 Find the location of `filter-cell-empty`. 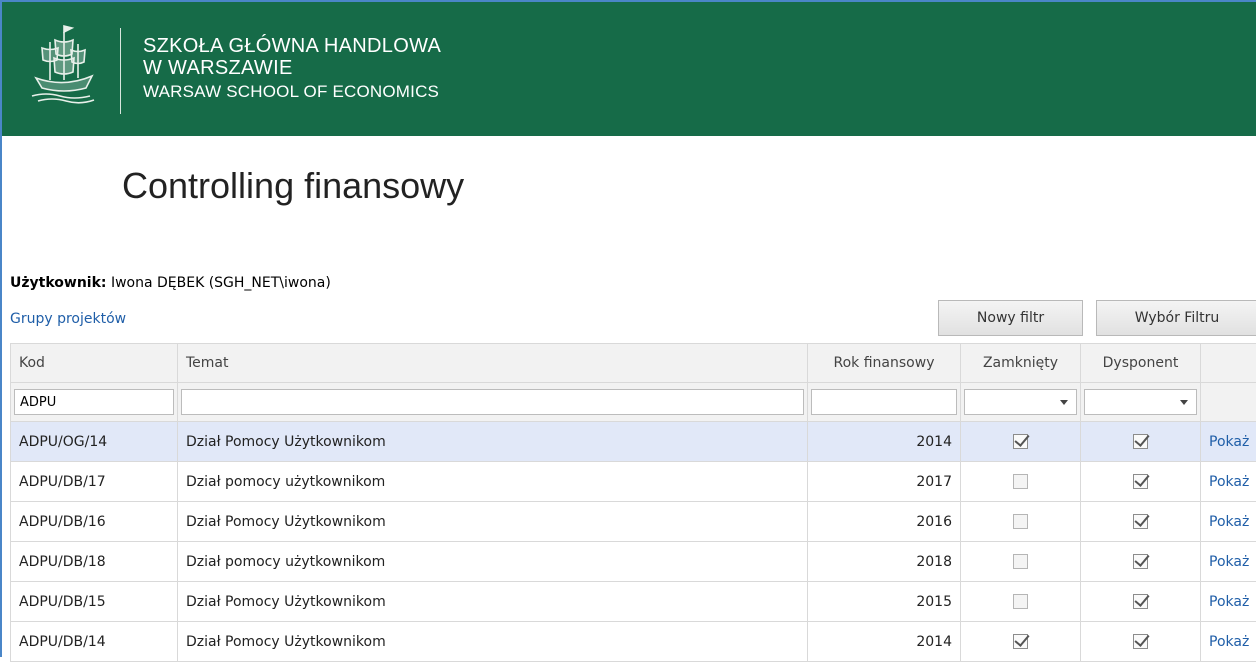

filter-cell-empty is located at coordinates (1228, 402).